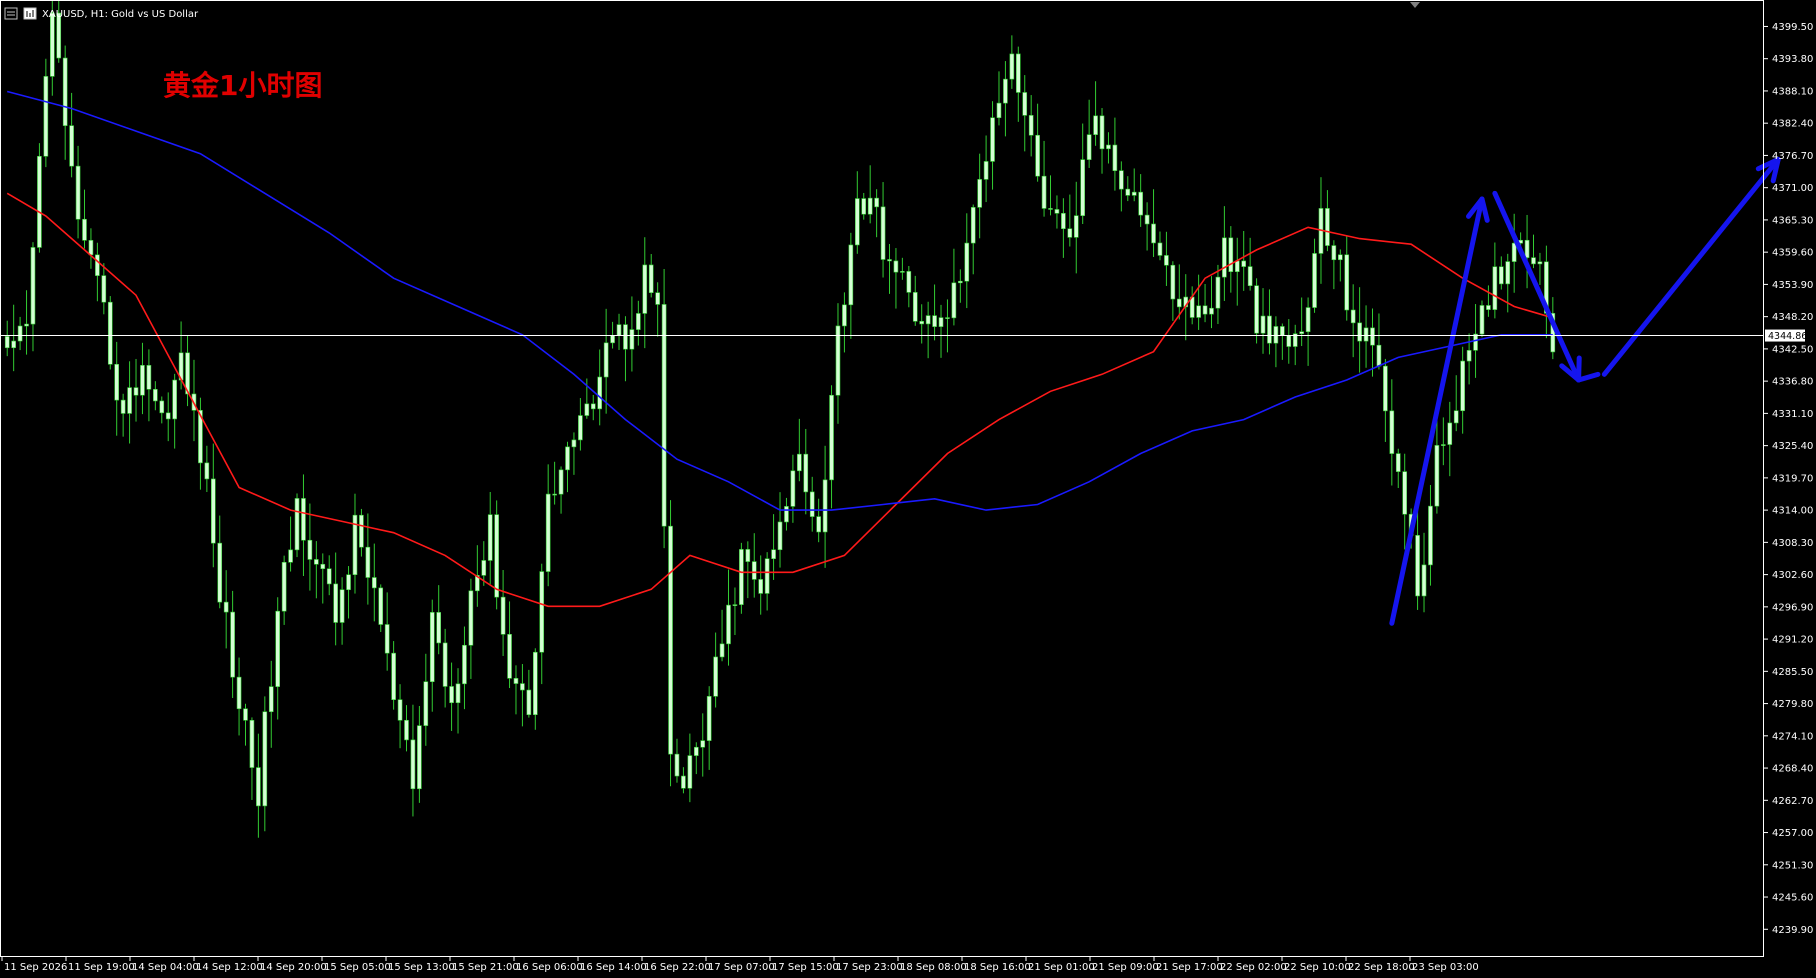 The width and height of the screenshot is (1816, 978). Describe the element at coordinates (1792, 640) in the screenshot. I see `y-tick-label: 4291.20` at that location.